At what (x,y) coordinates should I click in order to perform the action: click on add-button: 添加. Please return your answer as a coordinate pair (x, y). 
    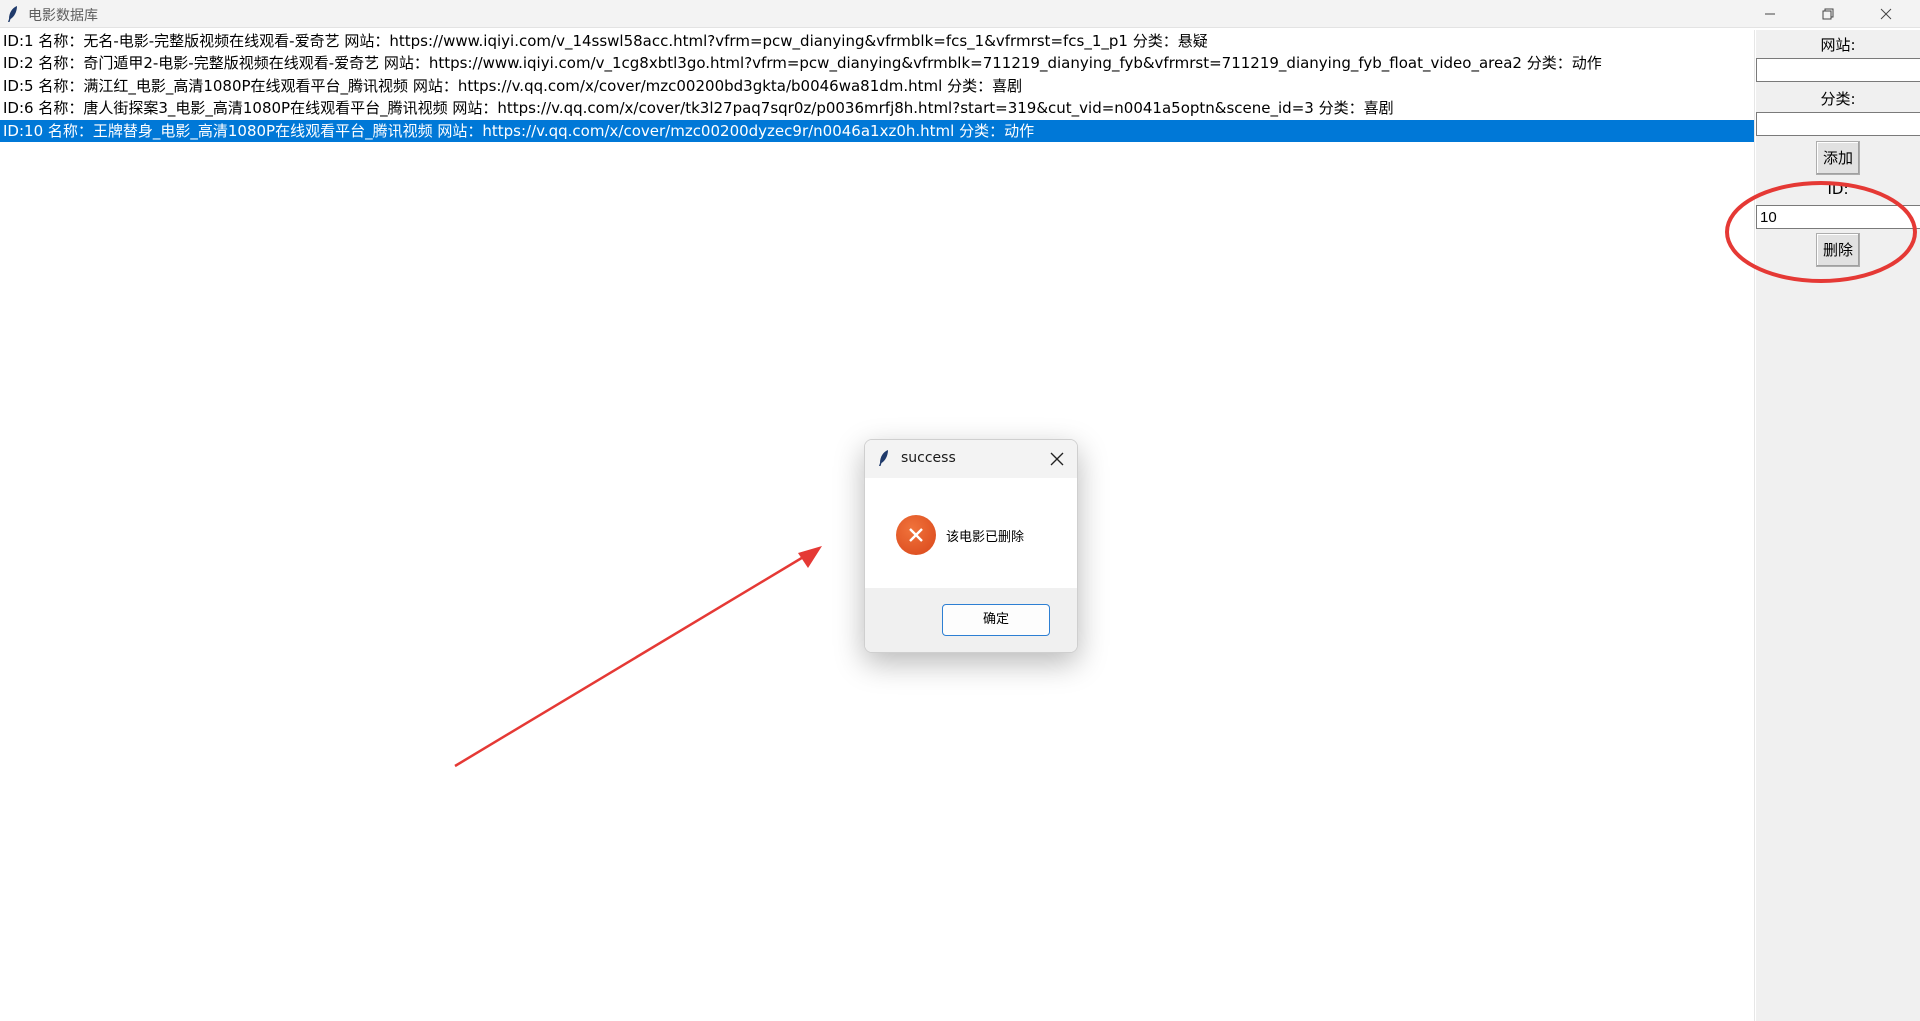
    Looking at the image, I should click on (1838, 158).